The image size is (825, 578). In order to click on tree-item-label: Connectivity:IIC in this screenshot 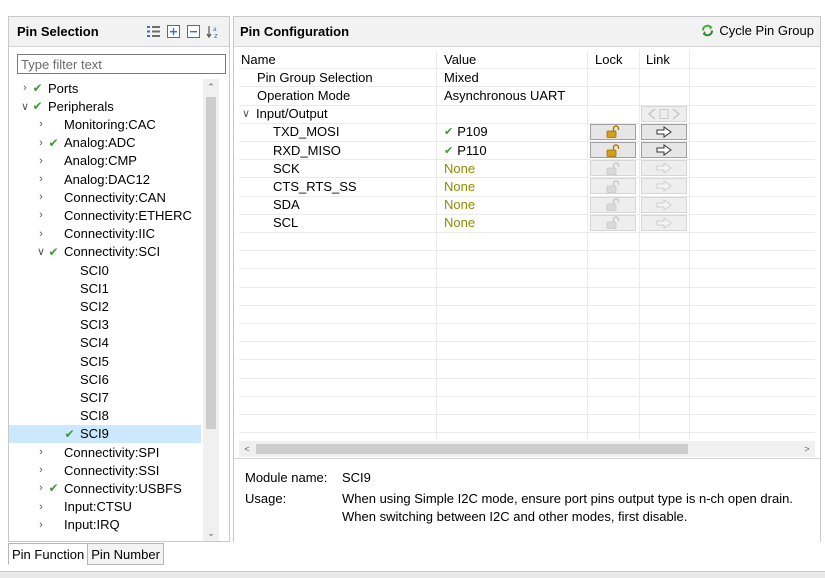, I will do `click(110, 234)`.